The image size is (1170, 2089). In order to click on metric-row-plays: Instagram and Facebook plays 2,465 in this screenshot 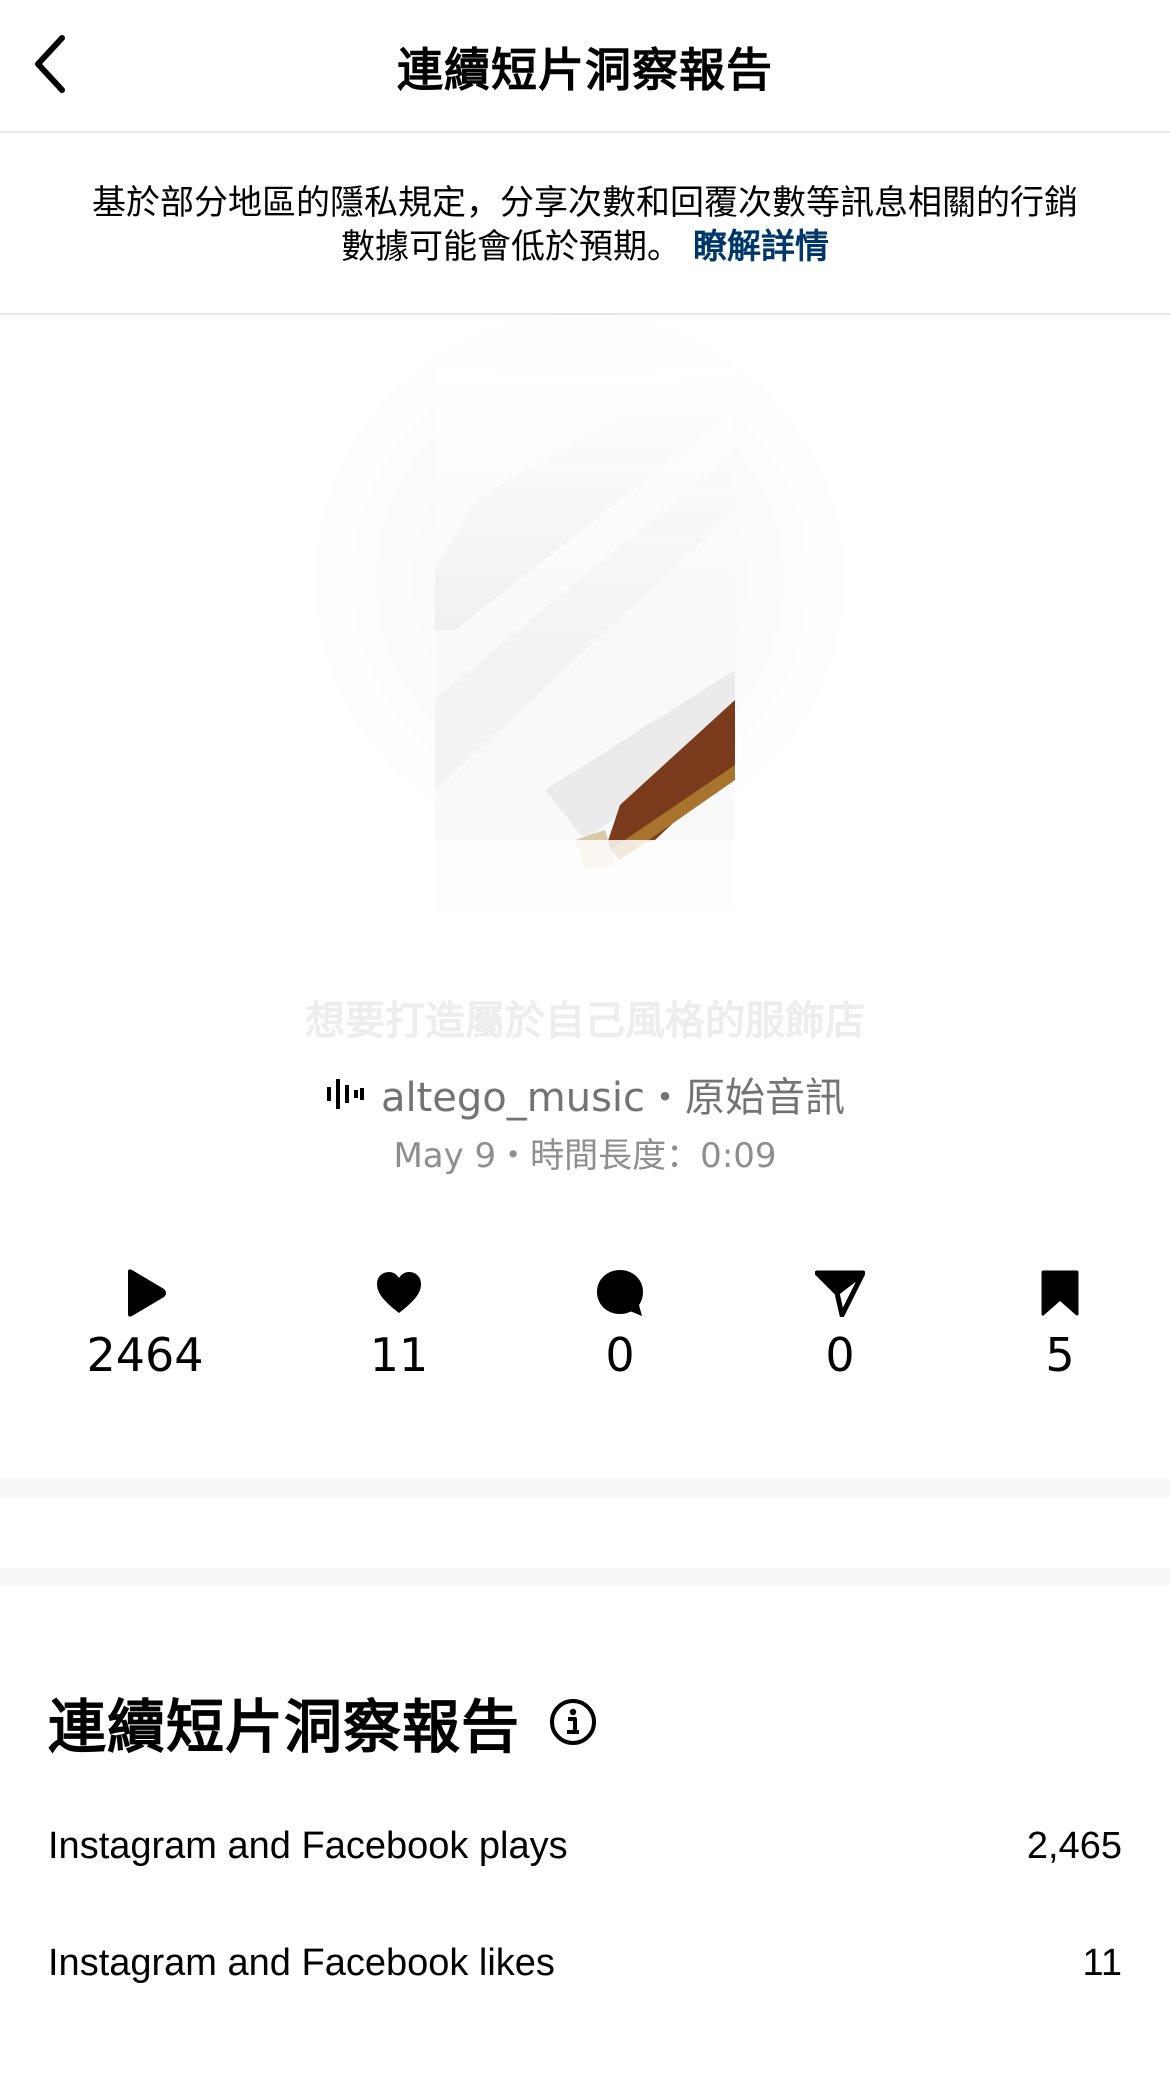, I will do `click(585, 1846)`.